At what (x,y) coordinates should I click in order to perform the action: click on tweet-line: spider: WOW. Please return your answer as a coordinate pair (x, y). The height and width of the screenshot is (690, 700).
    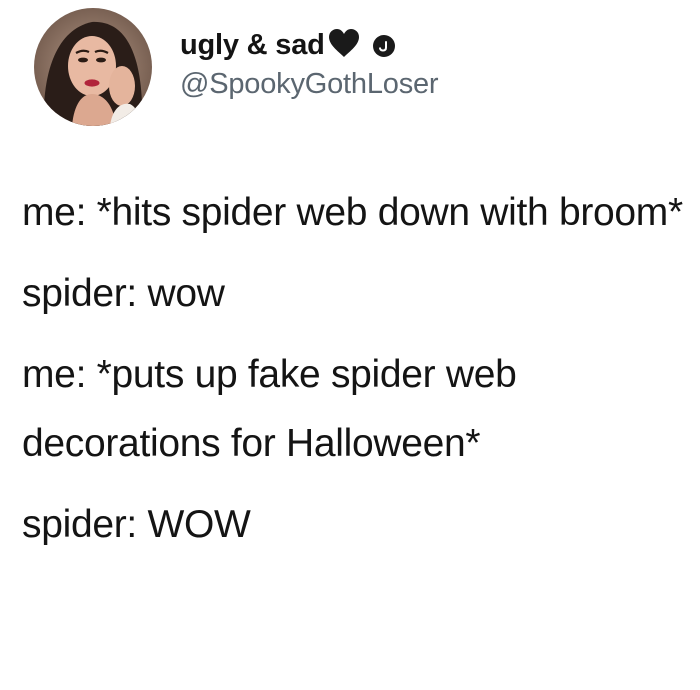
    Looking at the image, I should click on (136, 524).